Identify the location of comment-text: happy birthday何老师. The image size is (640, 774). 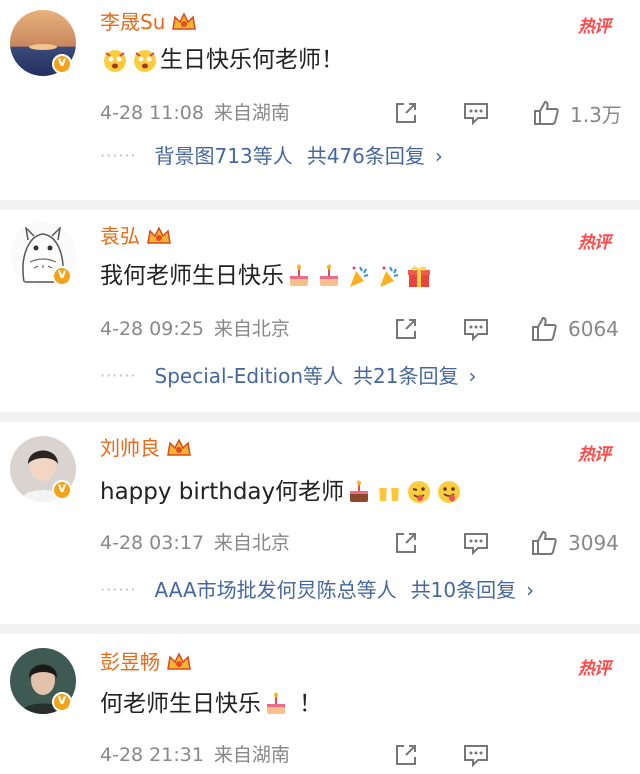
(222, 492).